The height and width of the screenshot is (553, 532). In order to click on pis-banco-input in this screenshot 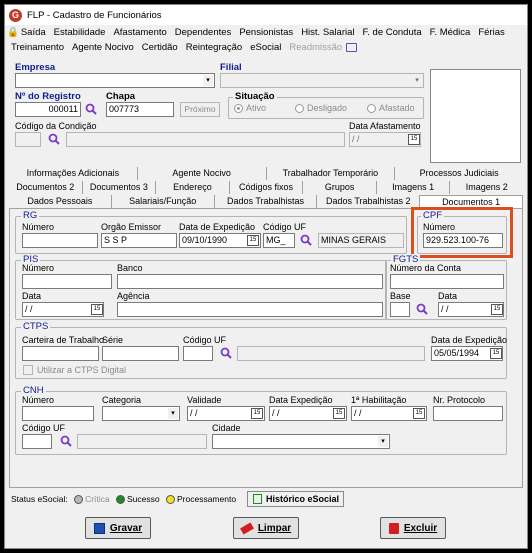, I will do `click(250, 281)`.